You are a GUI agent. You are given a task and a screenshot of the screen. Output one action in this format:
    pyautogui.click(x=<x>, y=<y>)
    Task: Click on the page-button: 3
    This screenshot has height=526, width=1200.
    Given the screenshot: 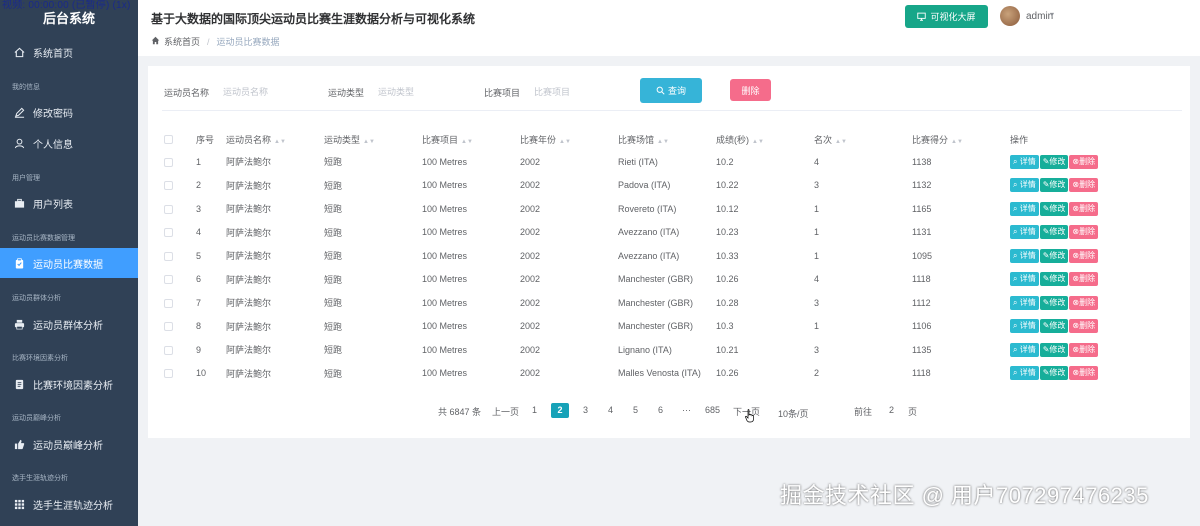 What is the action you would take?
    pyautogui.click(x=585, y=410)
    